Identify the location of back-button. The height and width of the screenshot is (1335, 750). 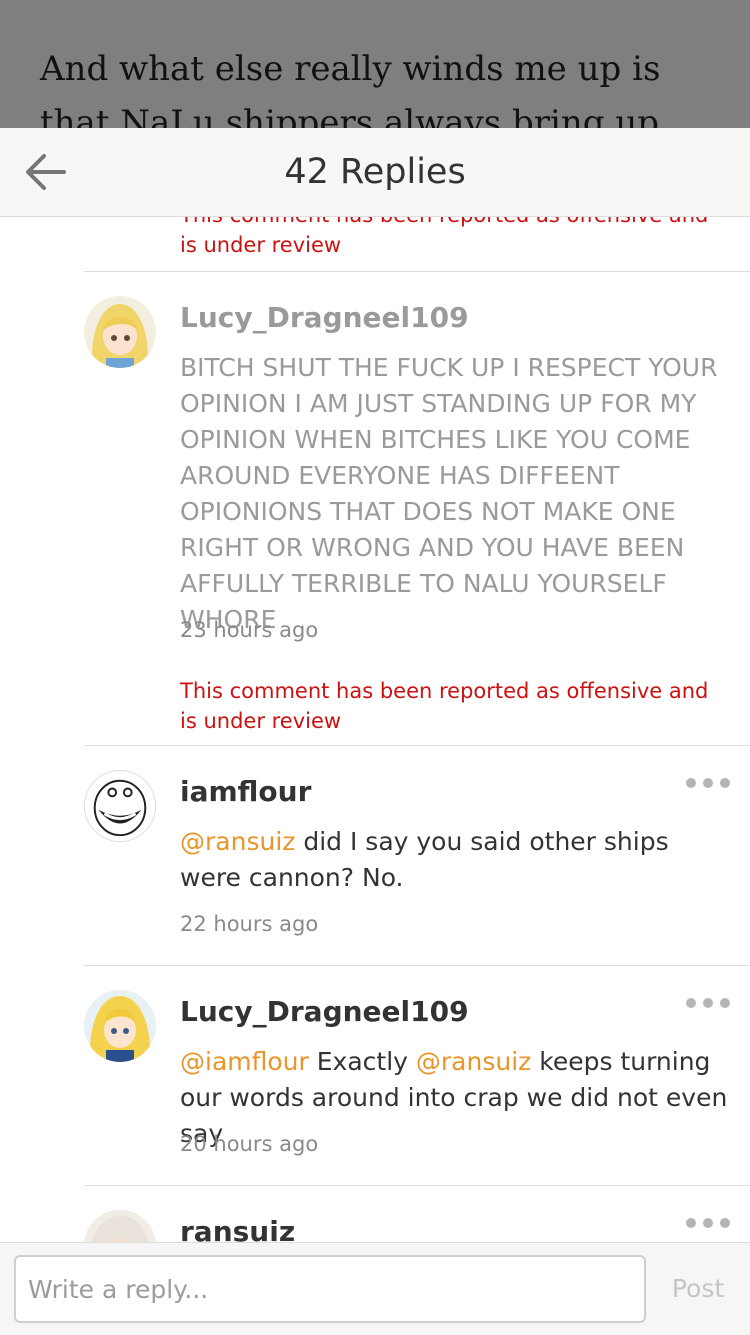
(46, 172).